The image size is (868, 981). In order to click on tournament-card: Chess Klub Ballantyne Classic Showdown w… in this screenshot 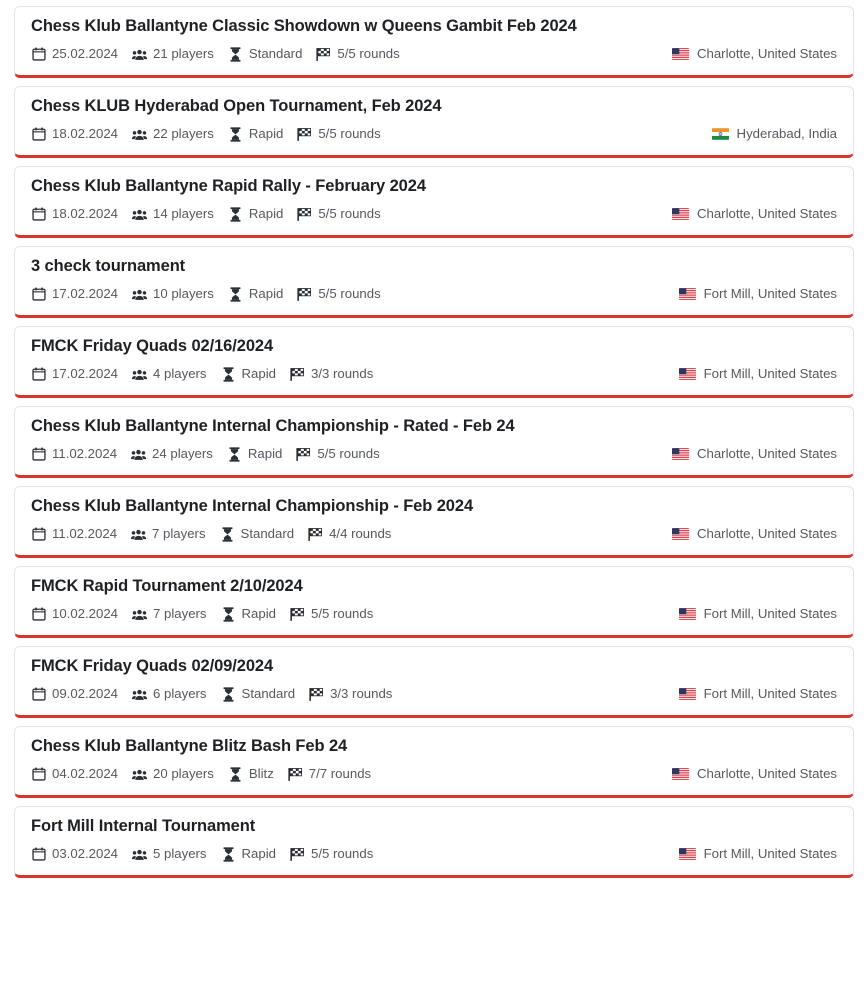, I will do `click(434, 42)`.